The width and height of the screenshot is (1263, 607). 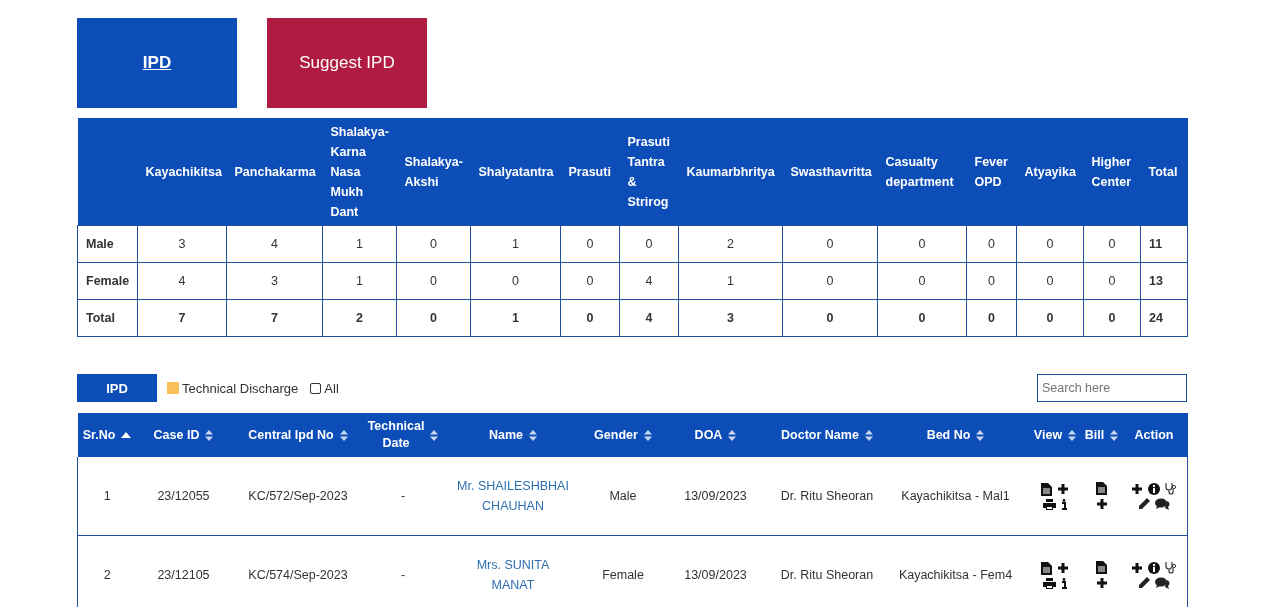 What do you see at coordinates (403, 435) in the screenshot?
I see `column-header: Technical Date` at bounding box center [403, 435].